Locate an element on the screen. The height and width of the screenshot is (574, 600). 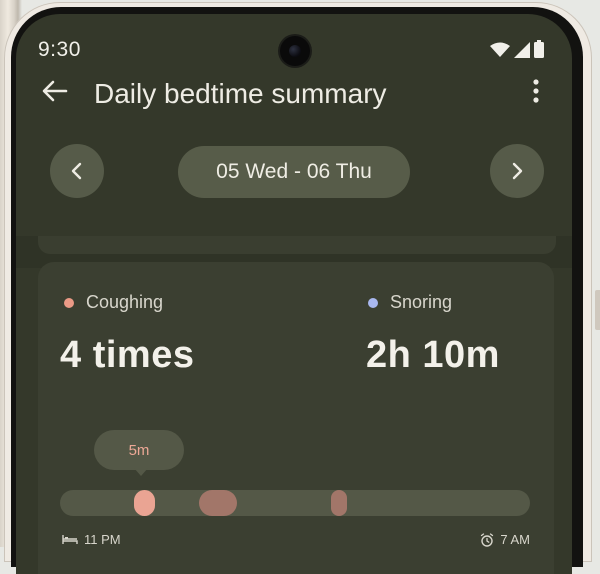
coughing-label: Coughing is located at coordinates (113, 302).